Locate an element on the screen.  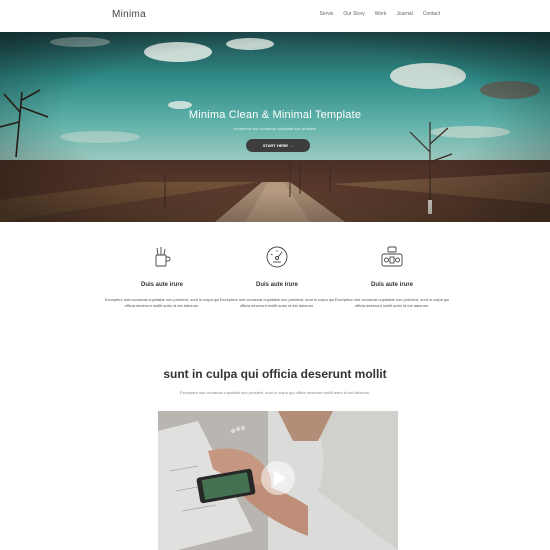
nav-item-our-story: Our Story is located at coordinates (353, 14).